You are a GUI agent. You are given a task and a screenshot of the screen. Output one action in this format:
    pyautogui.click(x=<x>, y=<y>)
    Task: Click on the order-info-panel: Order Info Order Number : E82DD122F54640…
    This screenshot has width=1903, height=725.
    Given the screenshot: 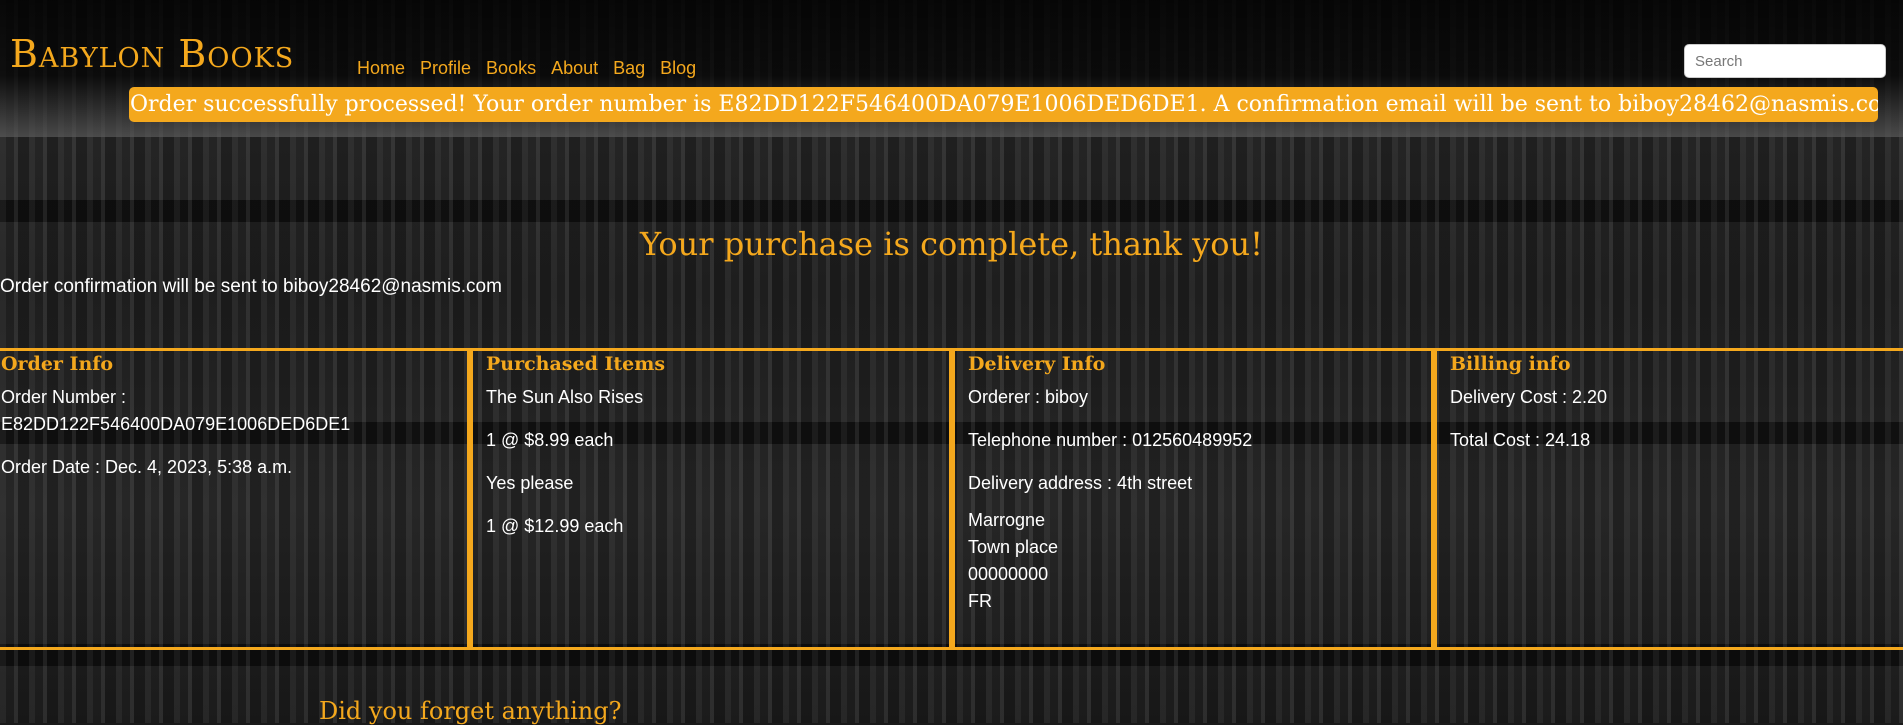 What is the action you would take?
    pyautogui.click(x=233, y=499)
    